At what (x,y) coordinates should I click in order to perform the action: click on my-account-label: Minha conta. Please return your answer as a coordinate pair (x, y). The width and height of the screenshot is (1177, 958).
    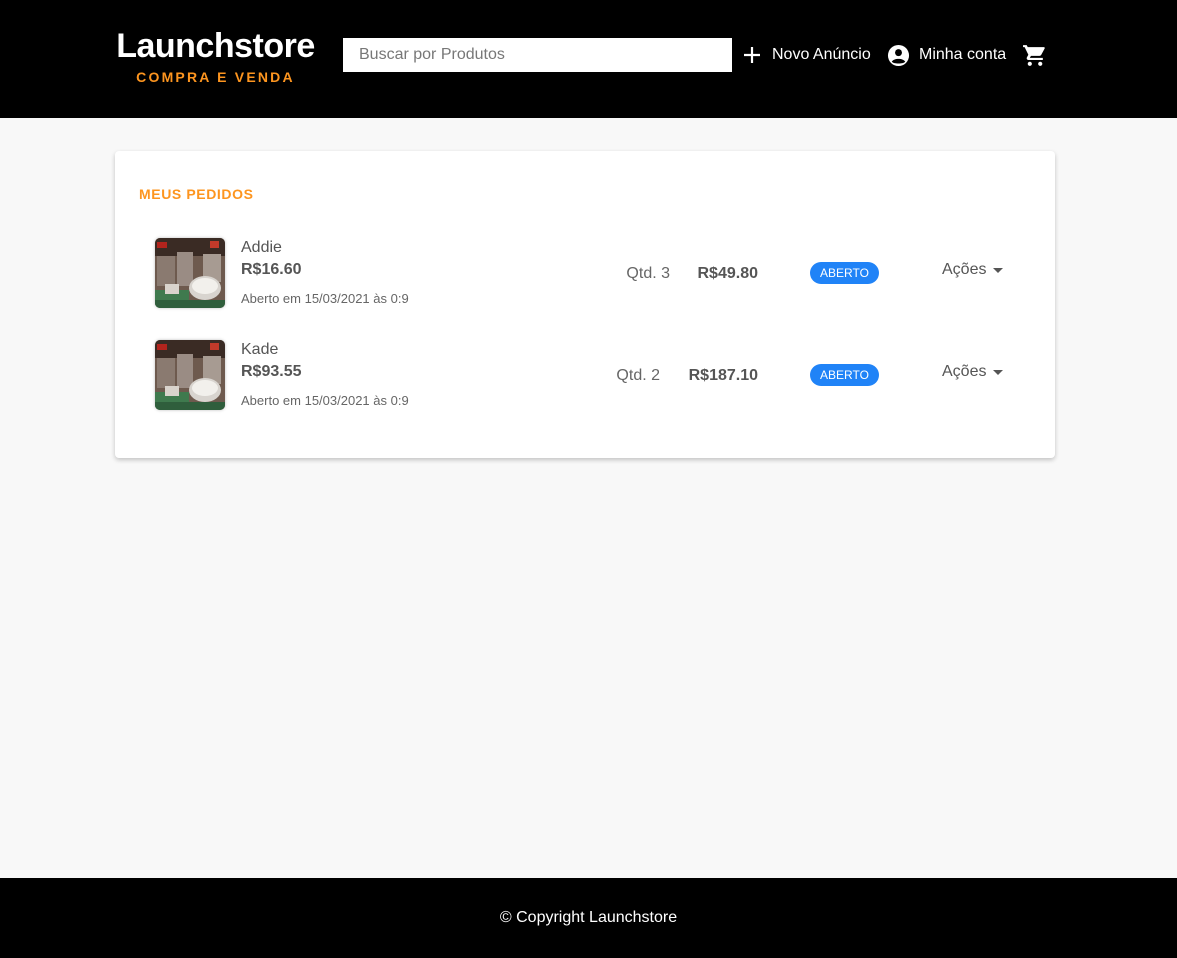
    Looking at the image, I should click on (963, 54).